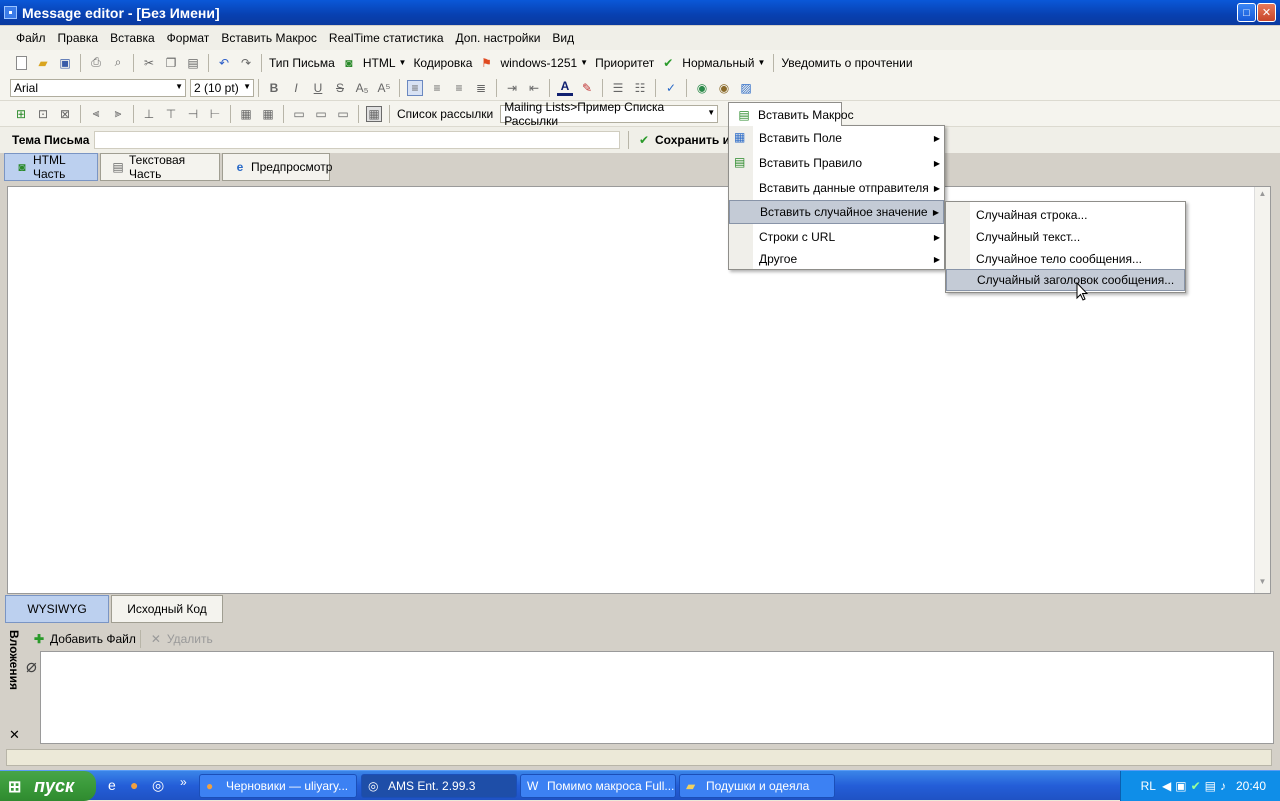  Describe the element at coordinates (640, 88) in the screenshot. I see `numbered-list-icon: ☷` at that location.